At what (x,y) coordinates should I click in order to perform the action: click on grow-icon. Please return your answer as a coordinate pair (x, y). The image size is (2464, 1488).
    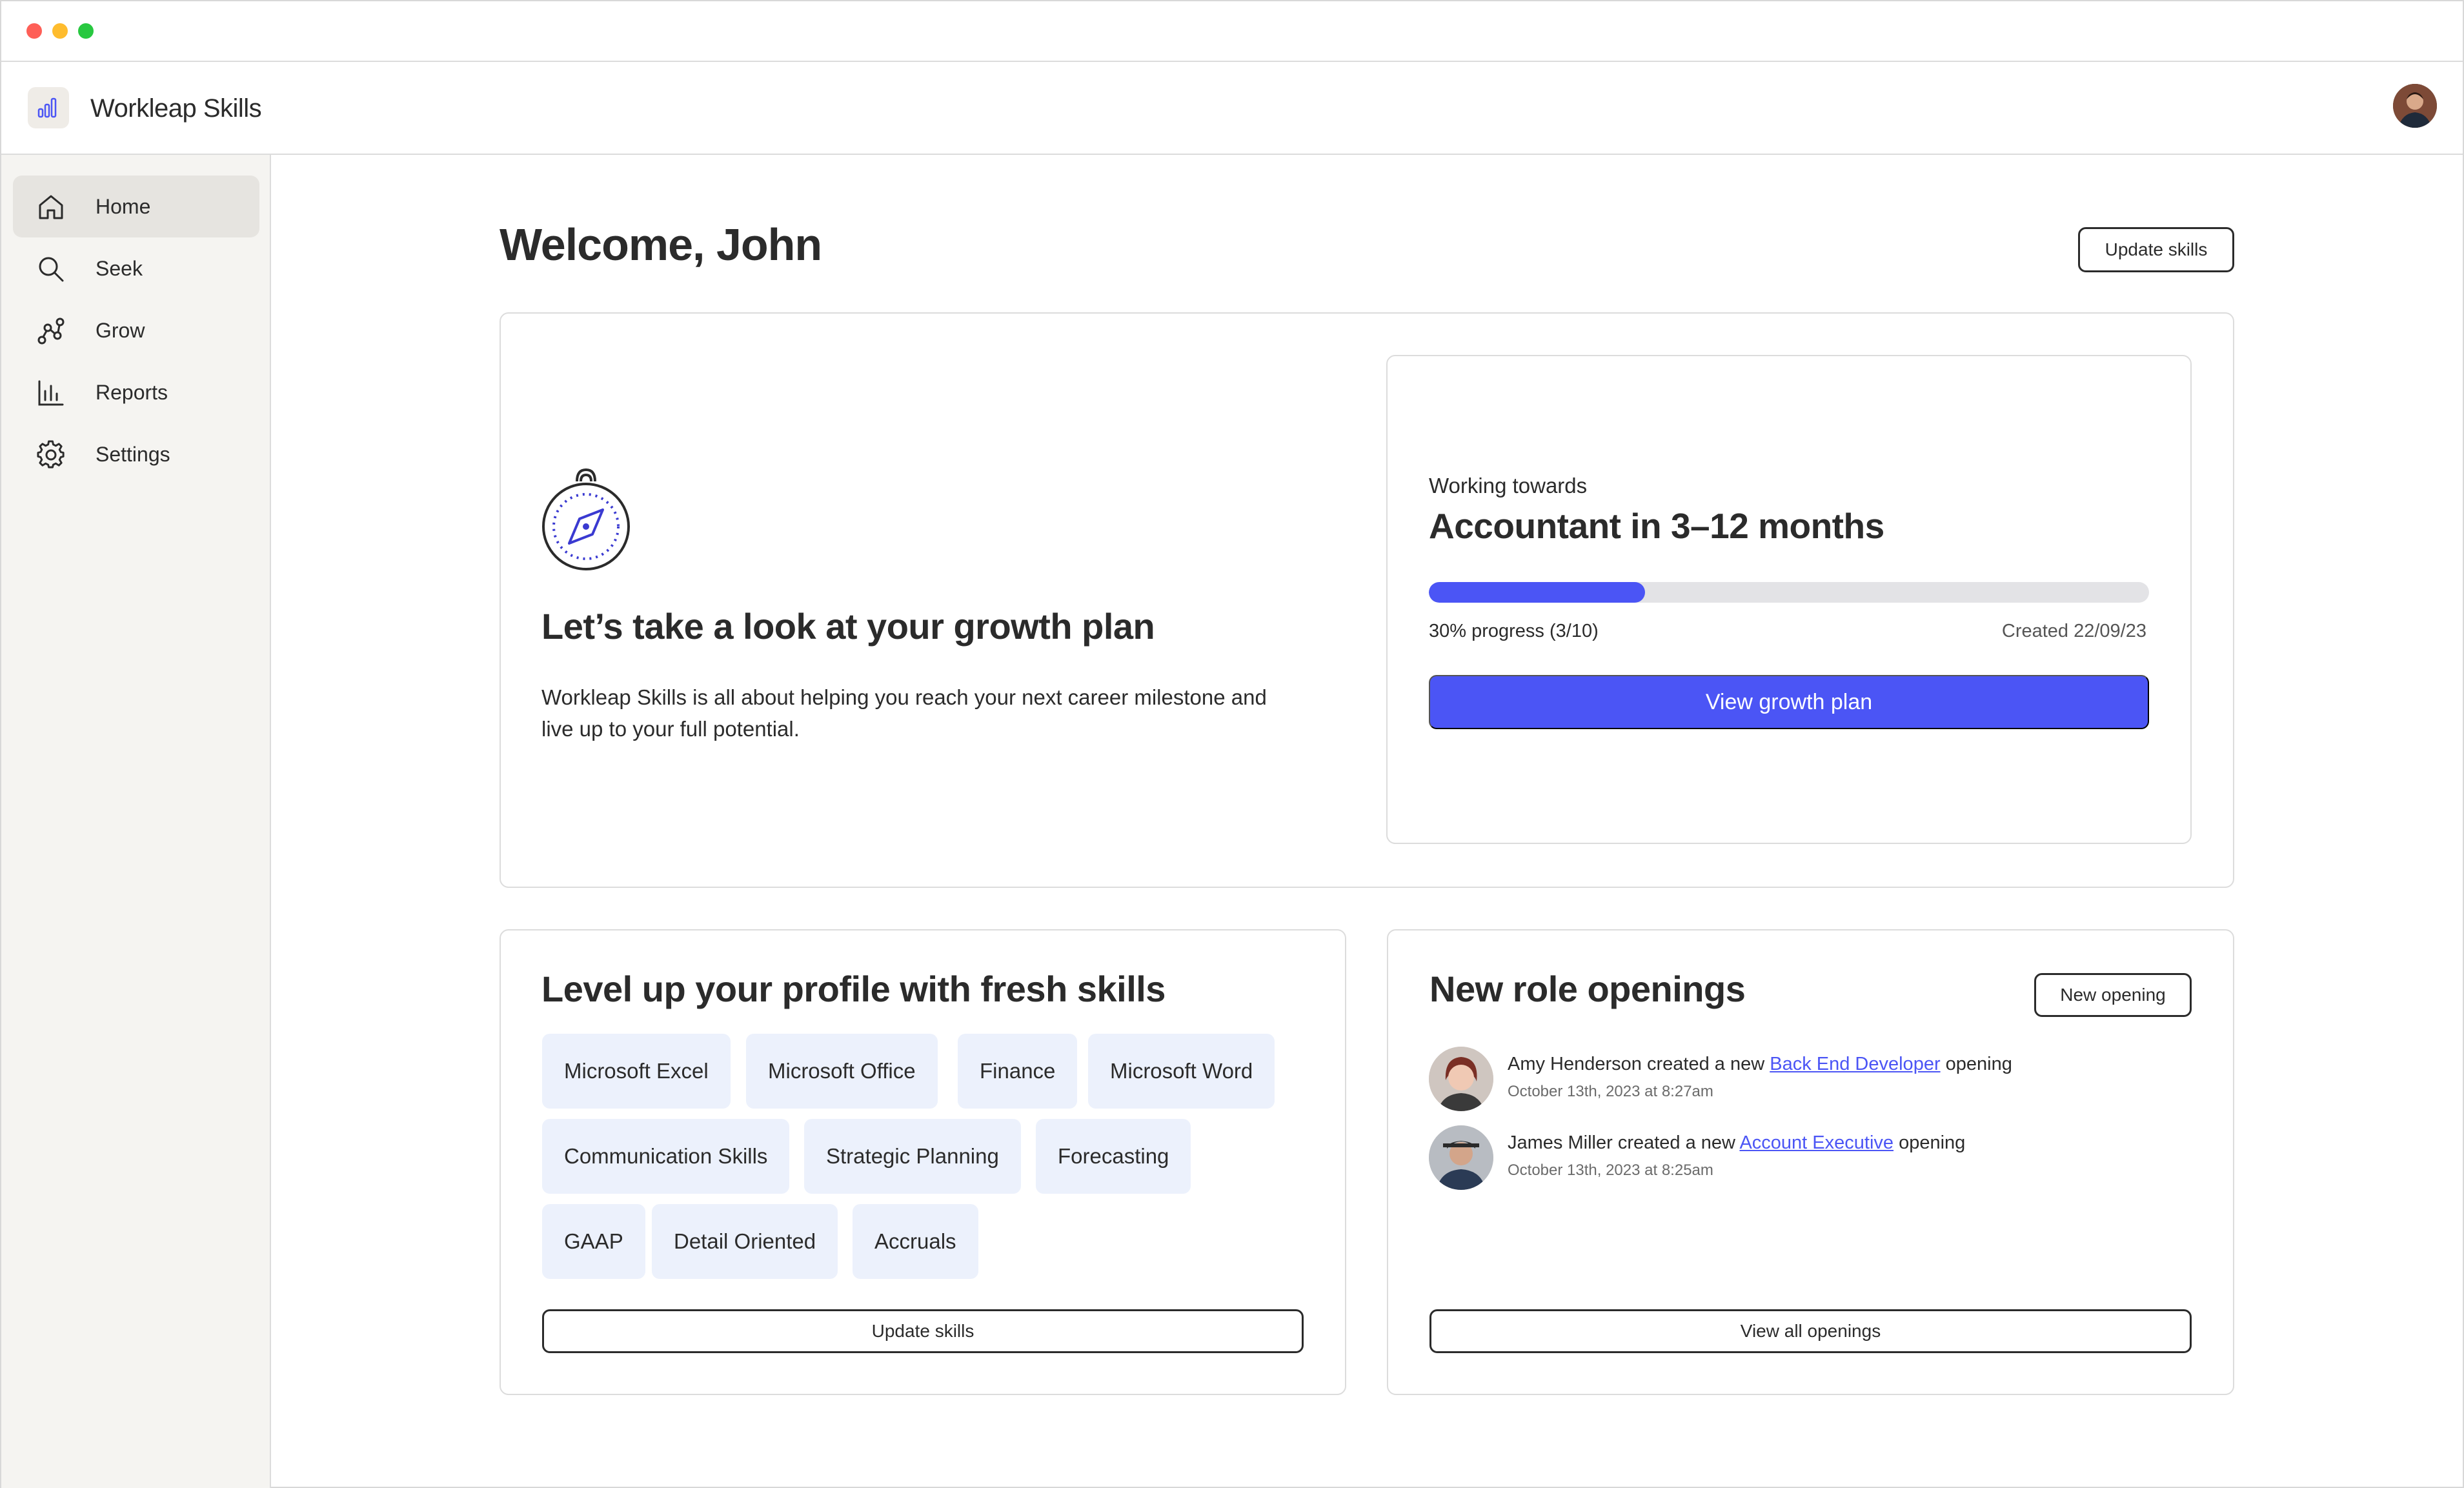
    Looking at the image, I should click on (51, 331).